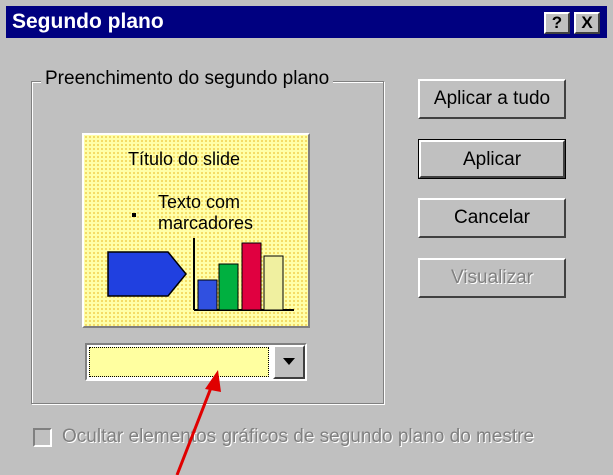 This screenshot has width=613, height=475. Describe the element at coordinates (306, 22) in the screenshot. I see `title-bar: Segundo plano ? X` at that location.